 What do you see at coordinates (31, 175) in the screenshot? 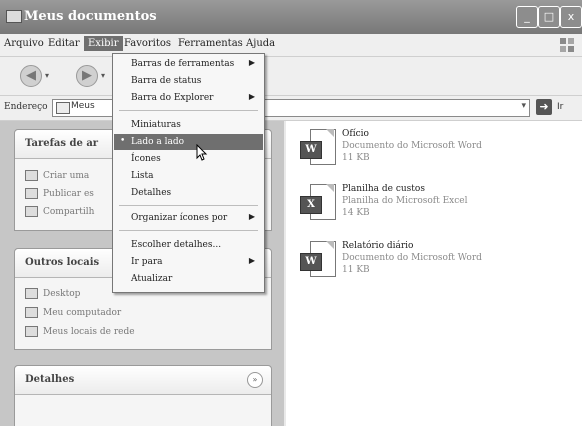
I see `new-folder-icon` at bounding box center [31, 175].